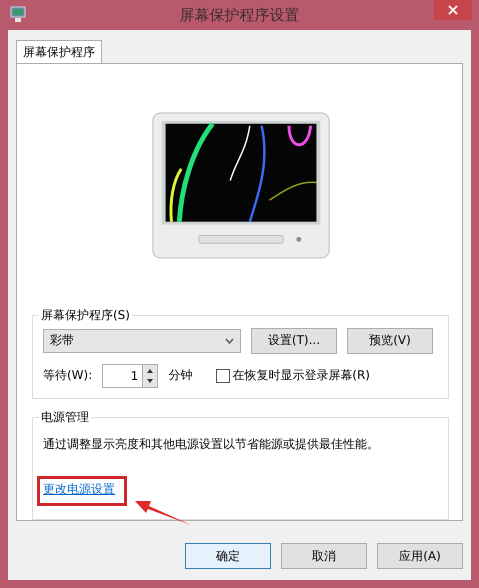 Image resolution: width=479 pixels, height=588 pixels. Describe the element at coordinates (211, 444) in the screenshot. I see `description-text: 通过调整显示亮度和其他电源设置以节省能源或提供最佳性能。` at that location.